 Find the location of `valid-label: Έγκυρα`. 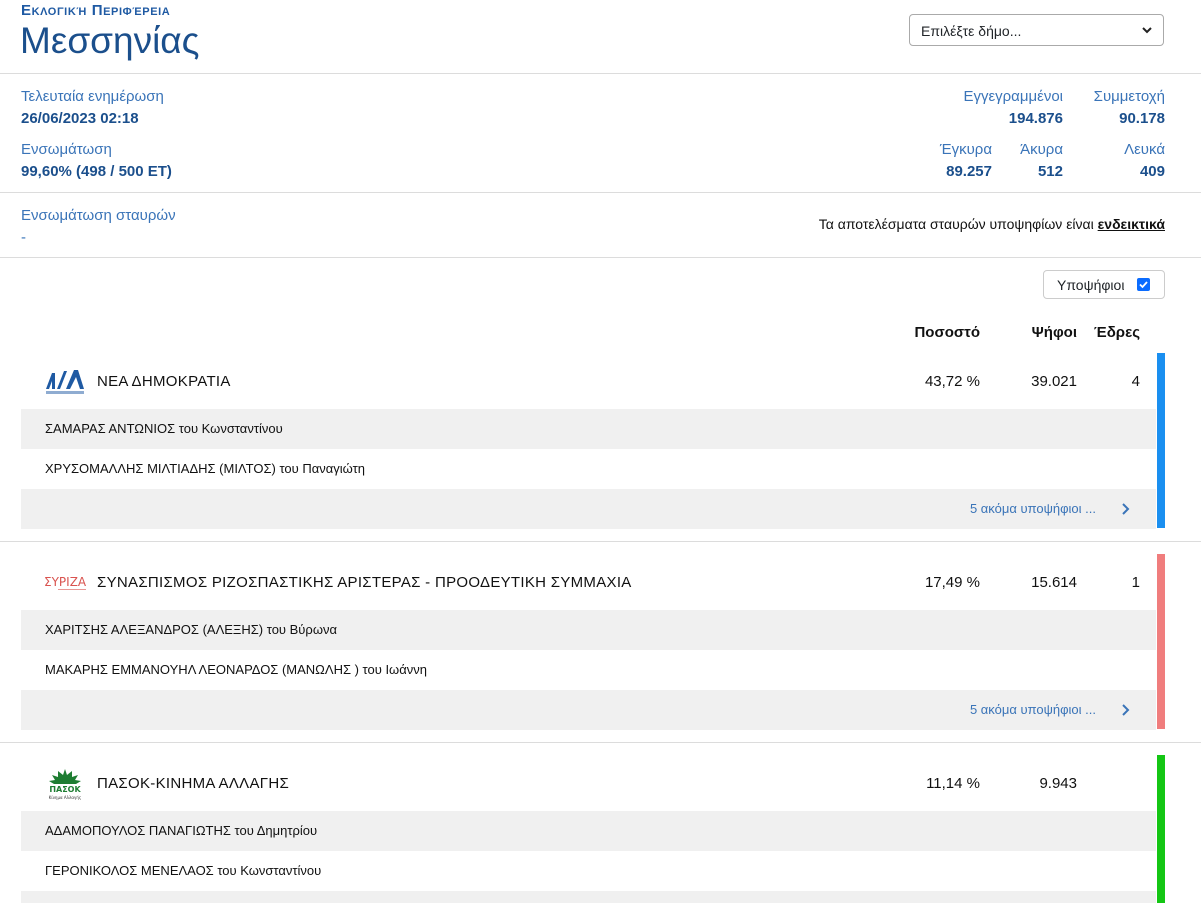

valid-label: Έγκυρα is located at coordinates (965, 149).